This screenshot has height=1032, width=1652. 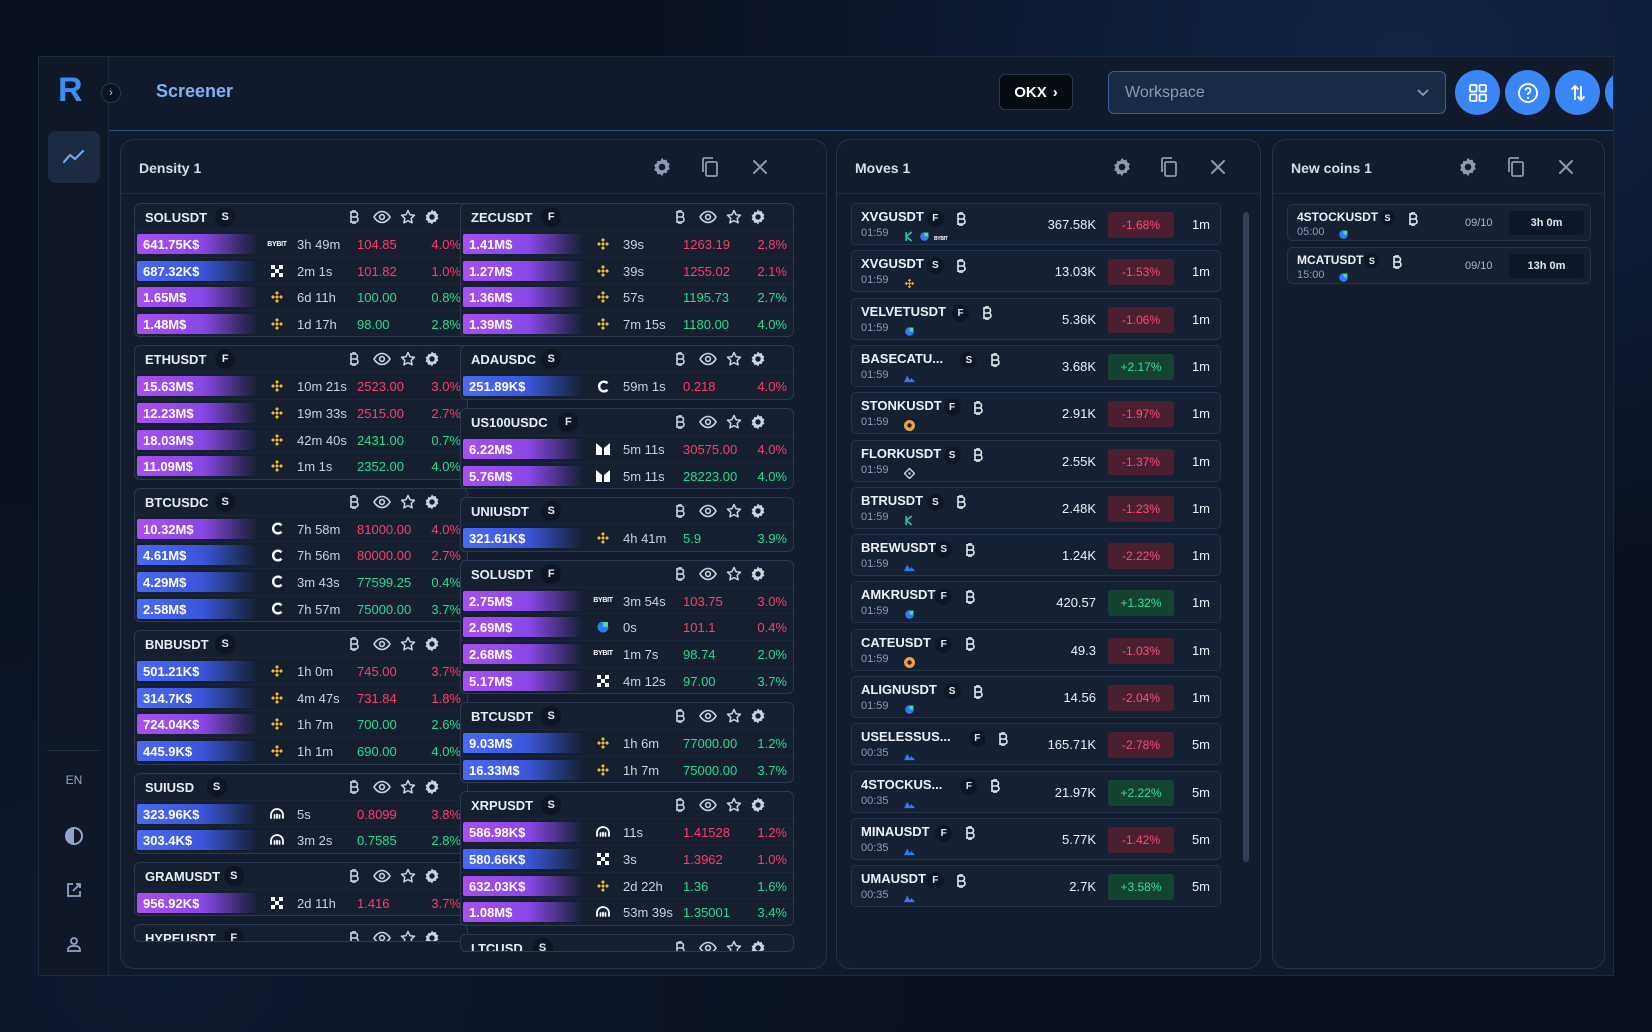 I want to click on symbol-label: CATEUSDT, so click(x=896, y=642).